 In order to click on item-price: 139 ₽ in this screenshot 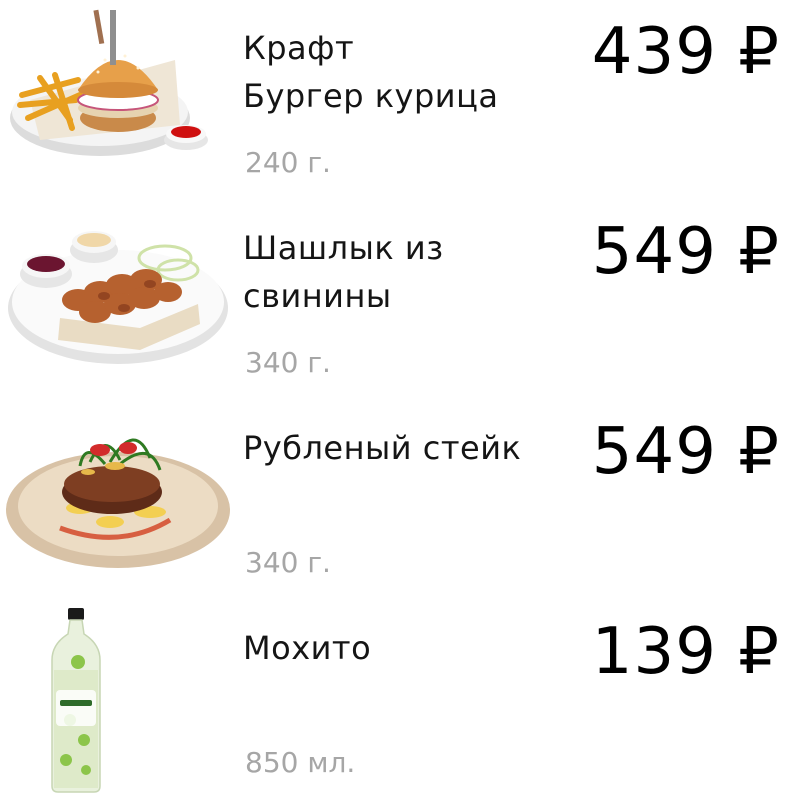, I will do `click(685, 652)`.